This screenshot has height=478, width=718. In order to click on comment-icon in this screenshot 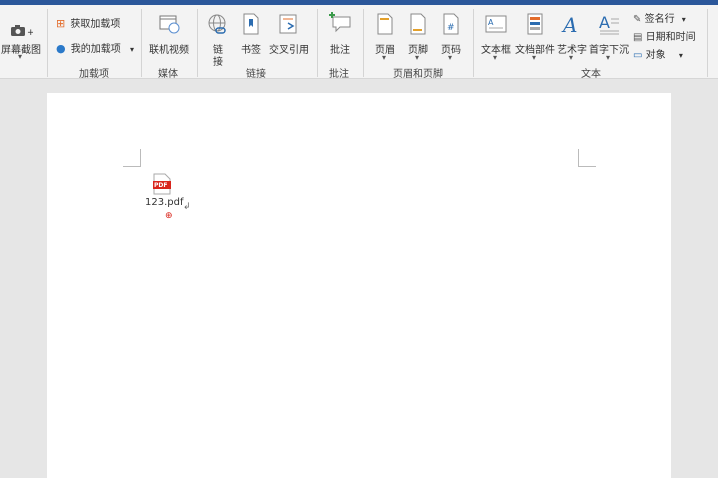, I will do `click(340, 22)`.